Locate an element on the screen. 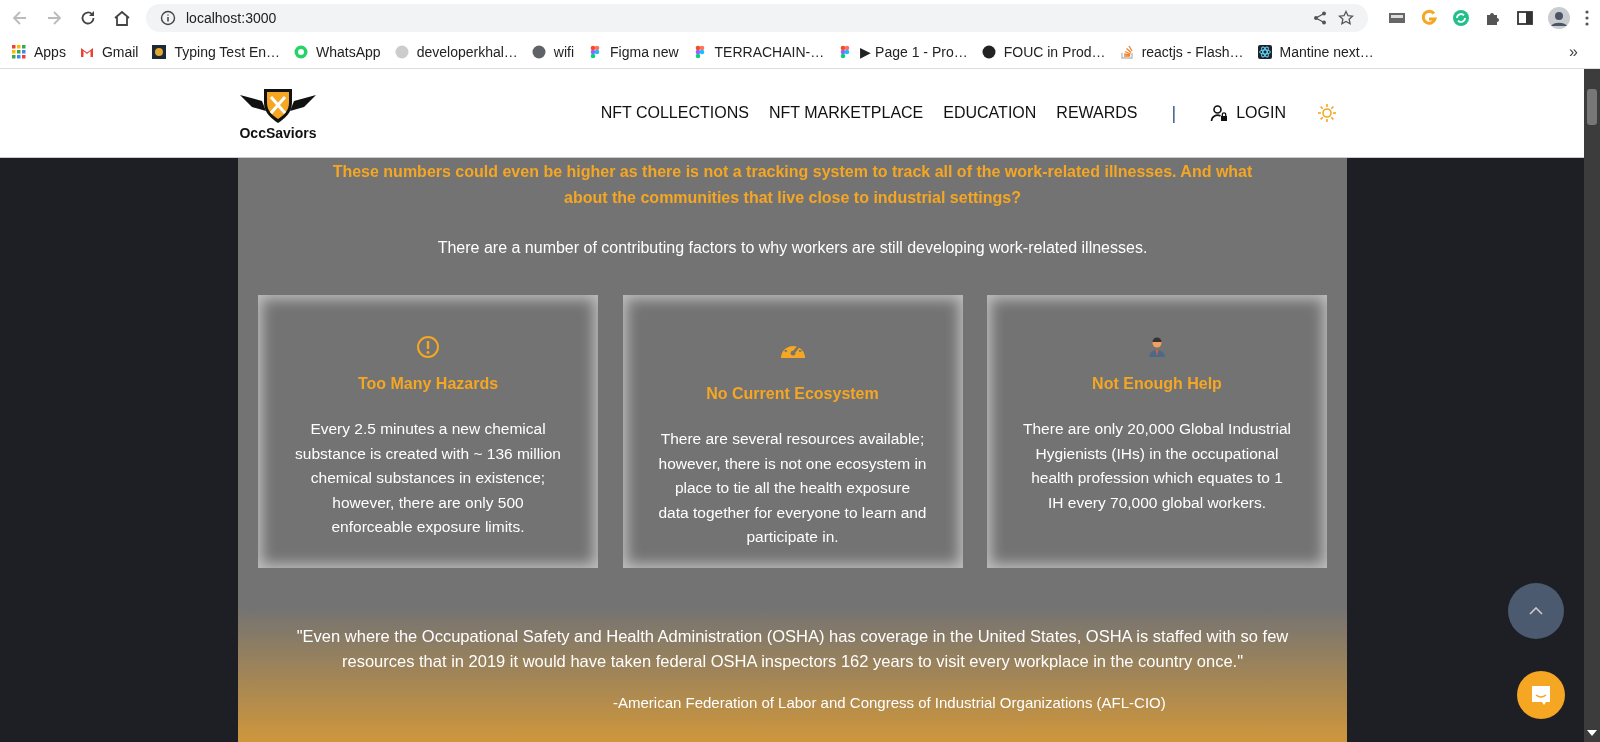 This screenshot has width=1600, height=742. logo-text: OccSaviors is located at coordinates (278, 133).